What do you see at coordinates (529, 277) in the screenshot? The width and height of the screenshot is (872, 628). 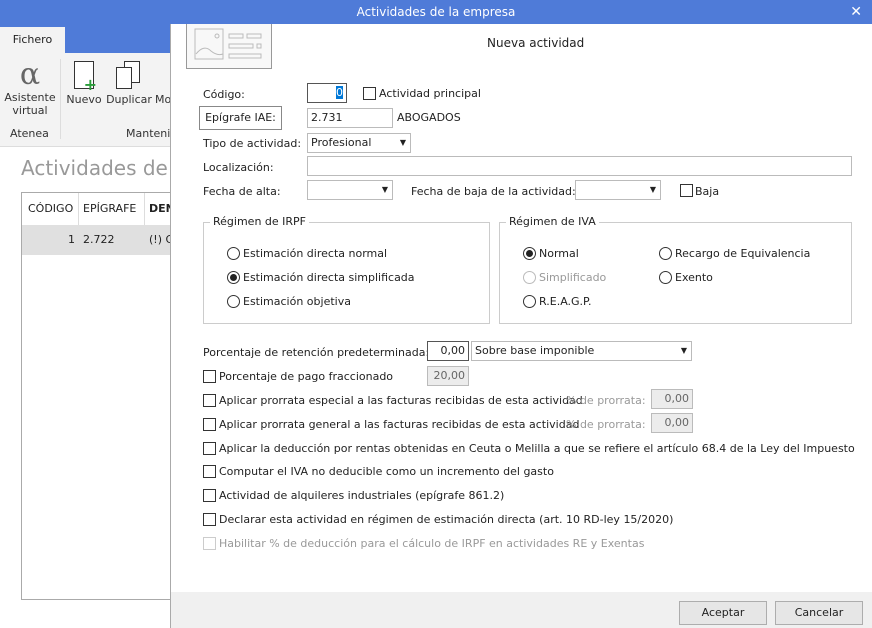 I see `radio-simplificado` at bounding box center [529, 277].